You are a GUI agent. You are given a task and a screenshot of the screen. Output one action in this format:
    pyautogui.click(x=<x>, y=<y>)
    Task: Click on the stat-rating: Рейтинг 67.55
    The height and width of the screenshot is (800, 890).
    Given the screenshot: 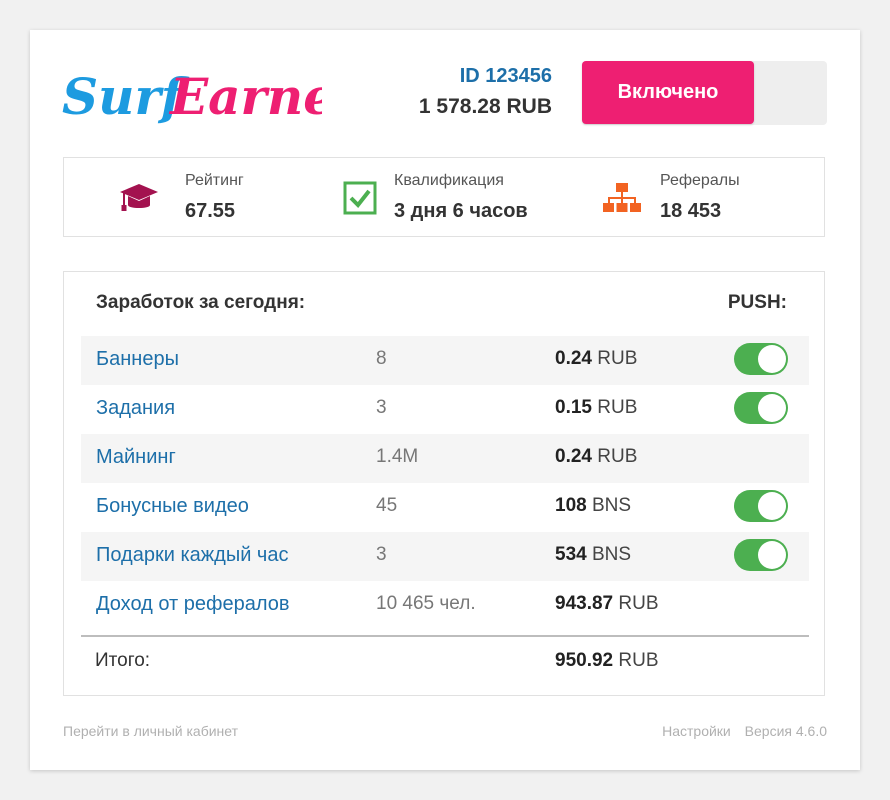 What is the action you would take?
    pyautogui.click(x=191, y=197)
    